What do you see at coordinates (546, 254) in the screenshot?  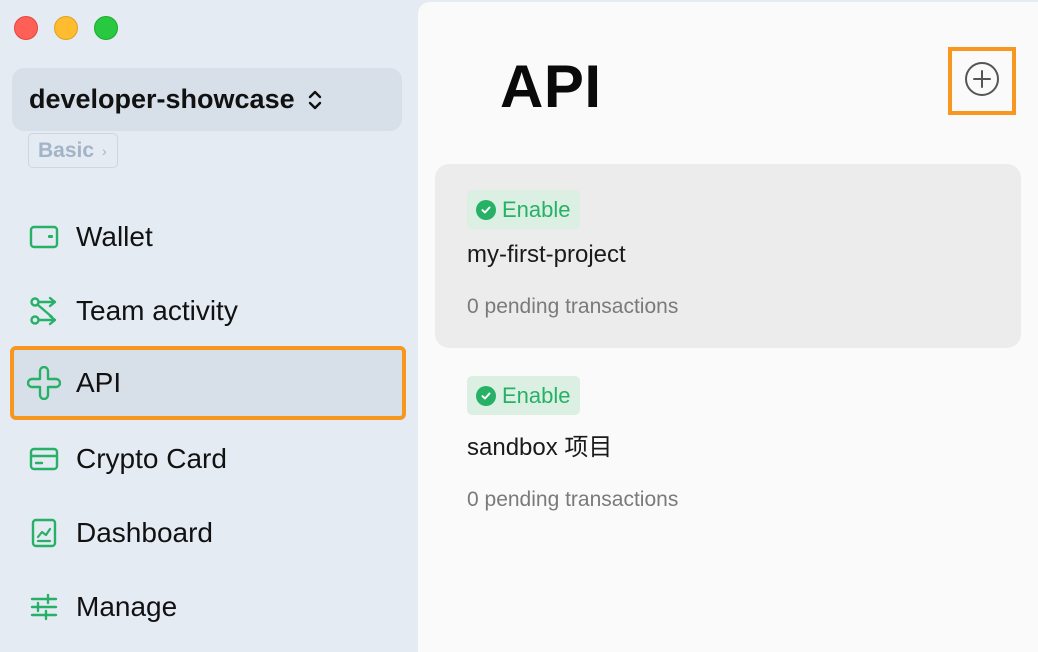 I see `project-name: my-first-project` at bounding box center [546, 254].